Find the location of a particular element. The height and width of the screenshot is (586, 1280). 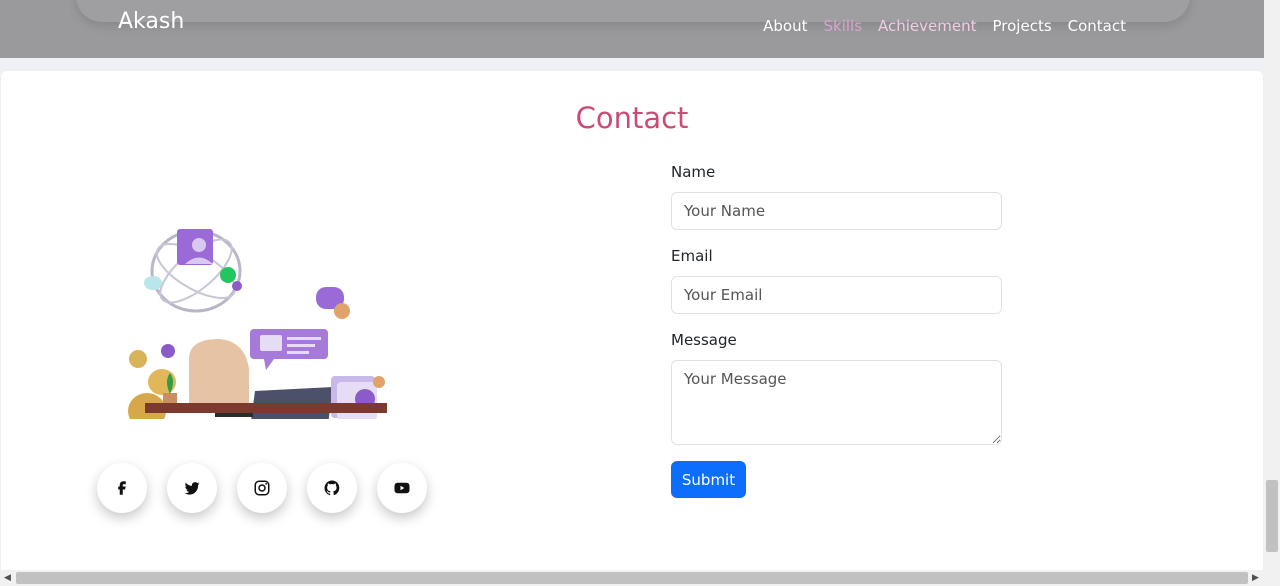

github-button is located at coordinates (332, 488).